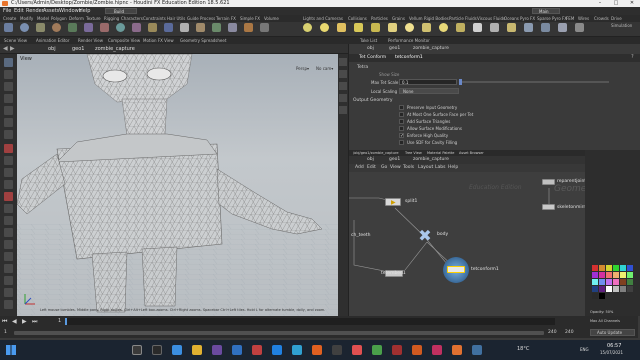 The image size is (640, 360). What do you see at coordinates (317, 350) in the screenshot?
I see `office-icon` at bounding box center [317, 350].